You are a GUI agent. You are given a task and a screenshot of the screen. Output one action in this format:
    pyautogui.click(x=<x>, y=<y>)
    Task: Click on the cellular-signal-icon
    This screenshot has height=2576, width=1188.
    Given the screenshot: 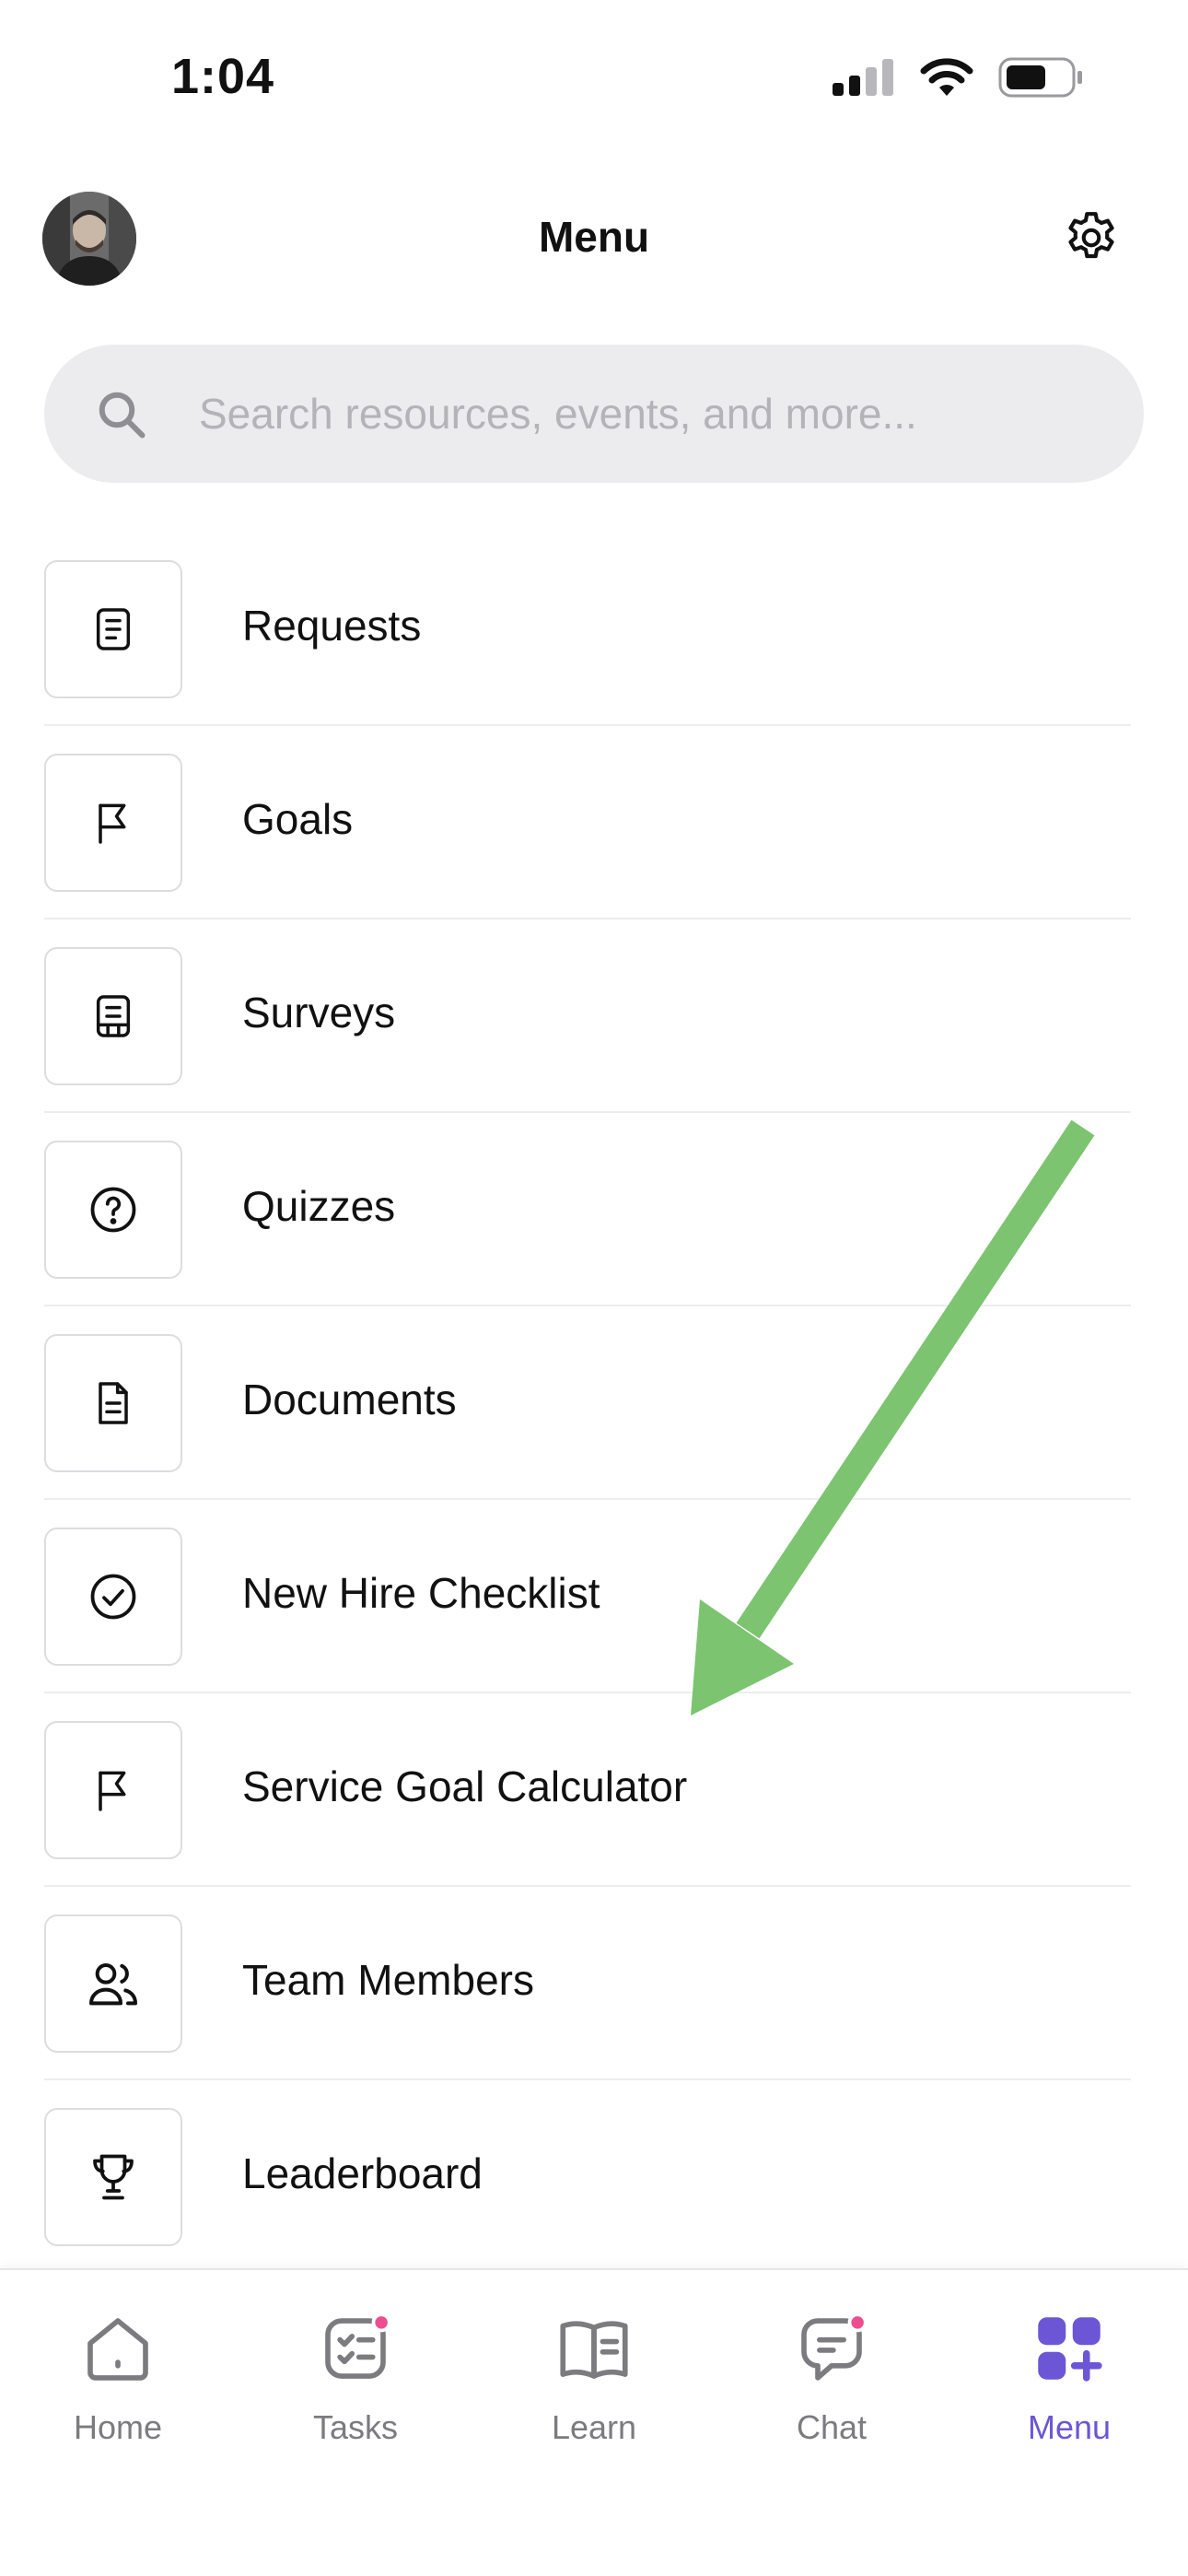 What is the action you would take?
    pyautogui.click(x=863, y=77)
    